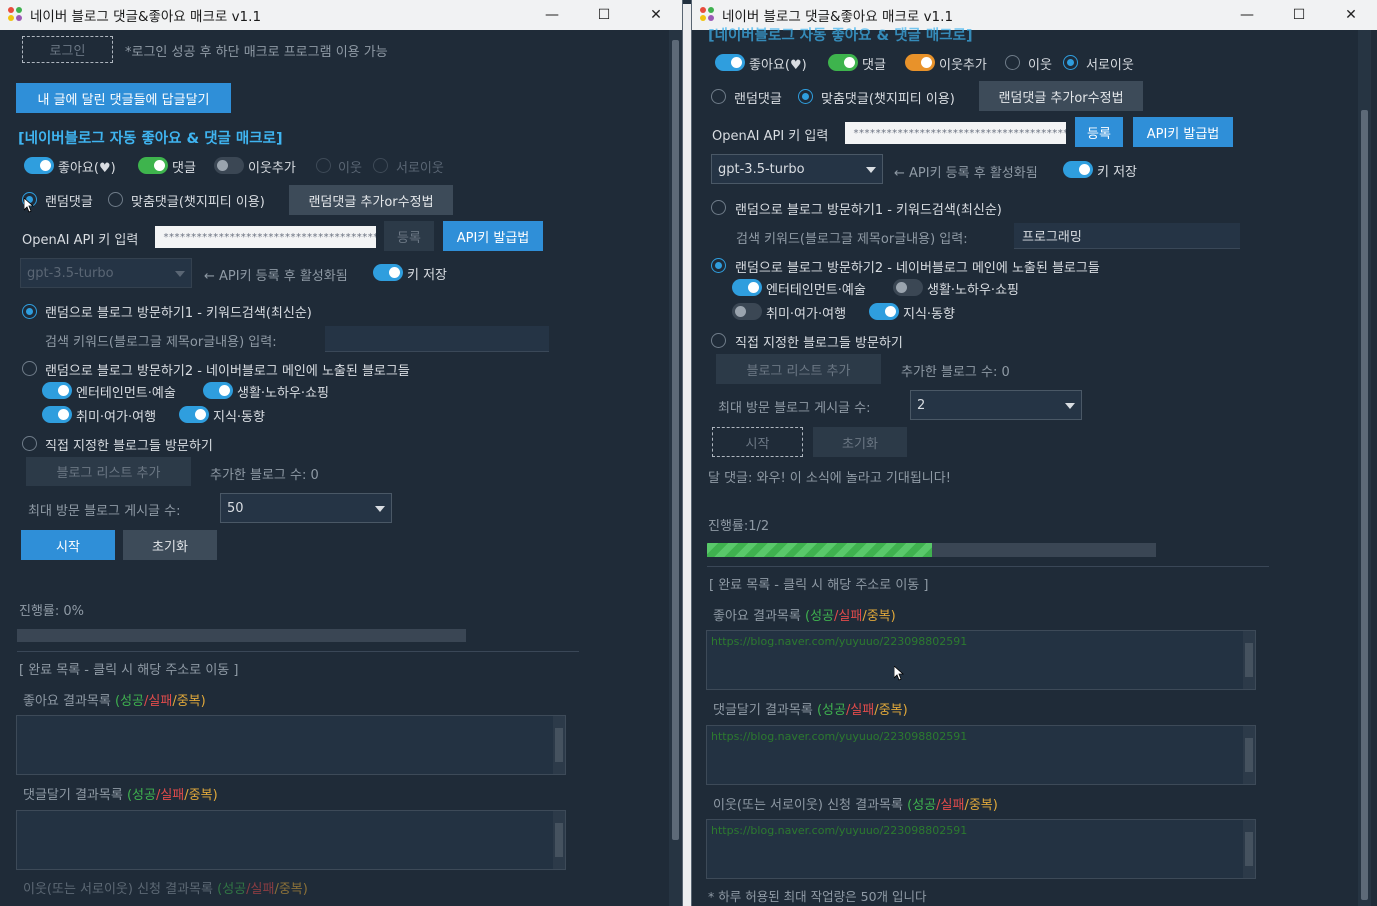 The width and height of the screenshot is (1377, 906). I want to click on category-label-living: 생활·노하우·쇼핑, so click(973, 290).